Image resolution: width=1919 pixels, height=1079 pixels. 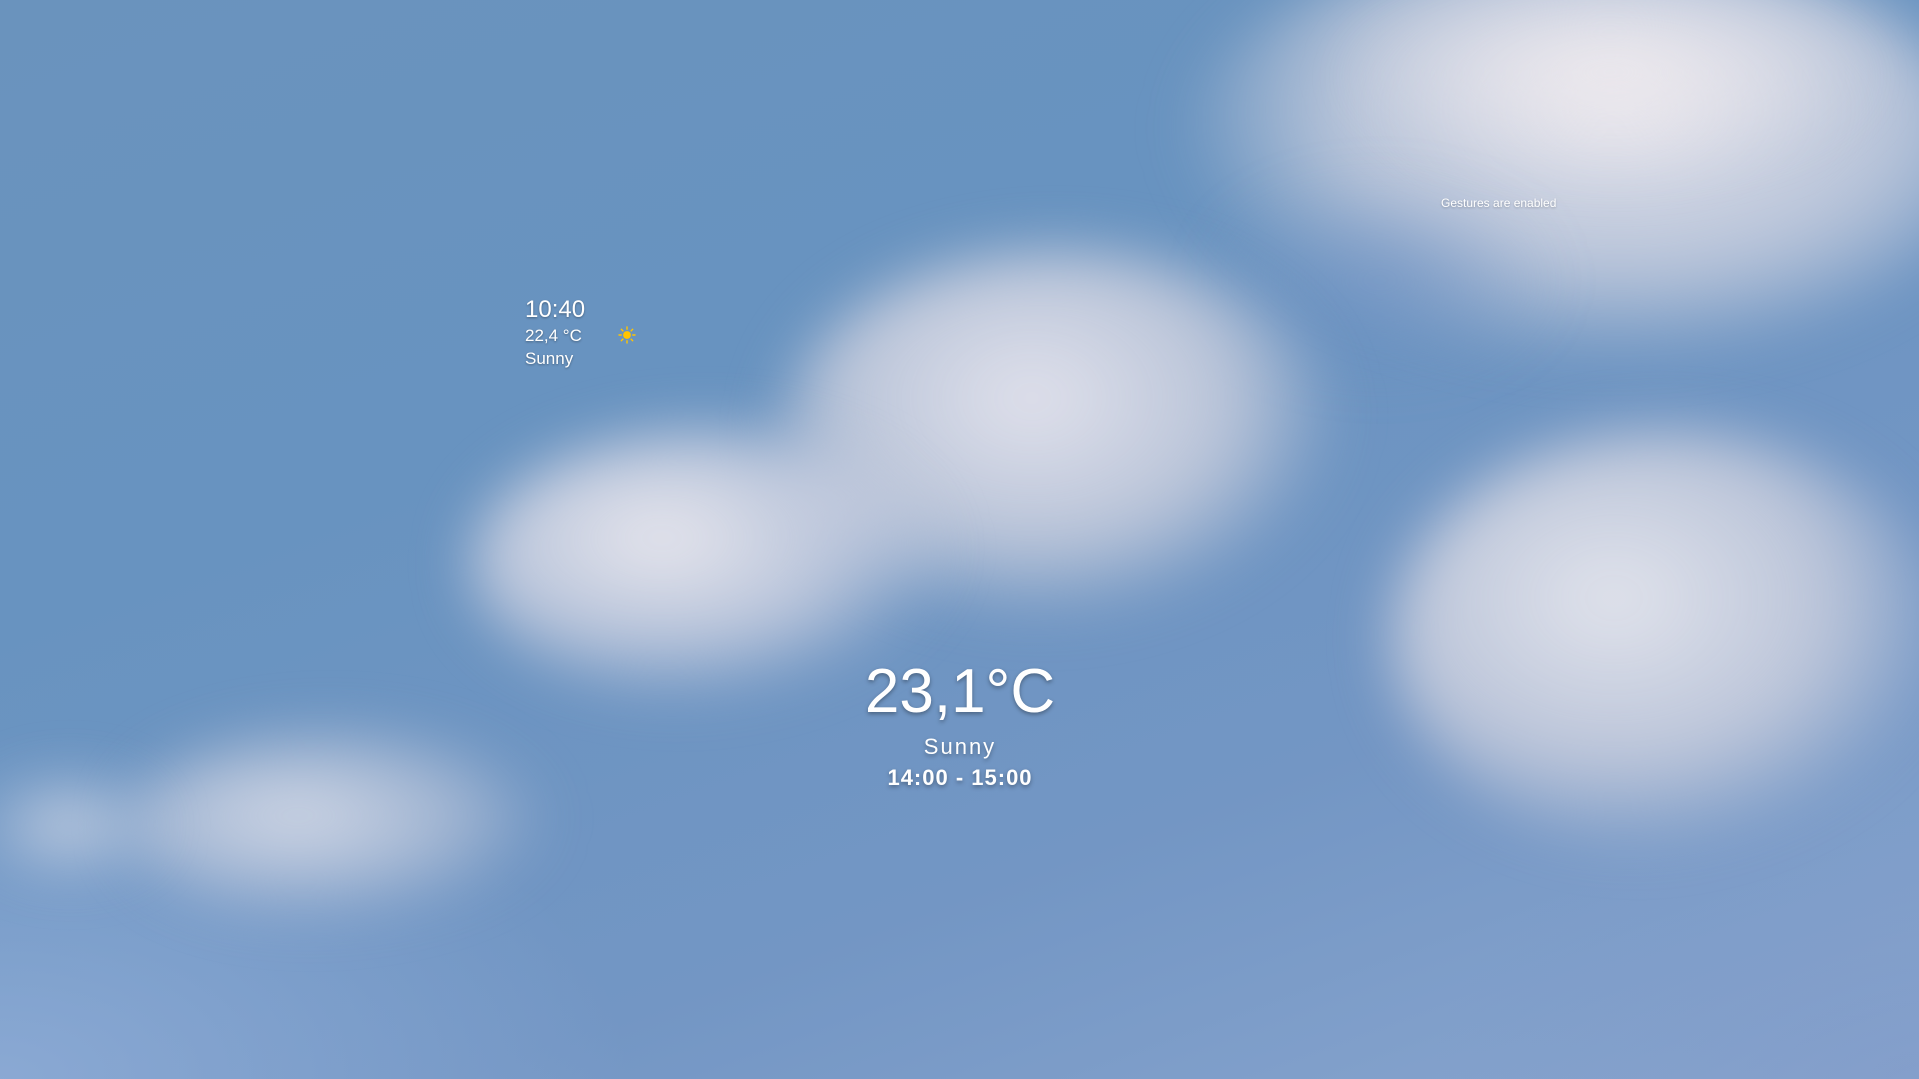 I want to click on forecast-time-range: 14:00 - 15:00, so click(x=960, y=777).